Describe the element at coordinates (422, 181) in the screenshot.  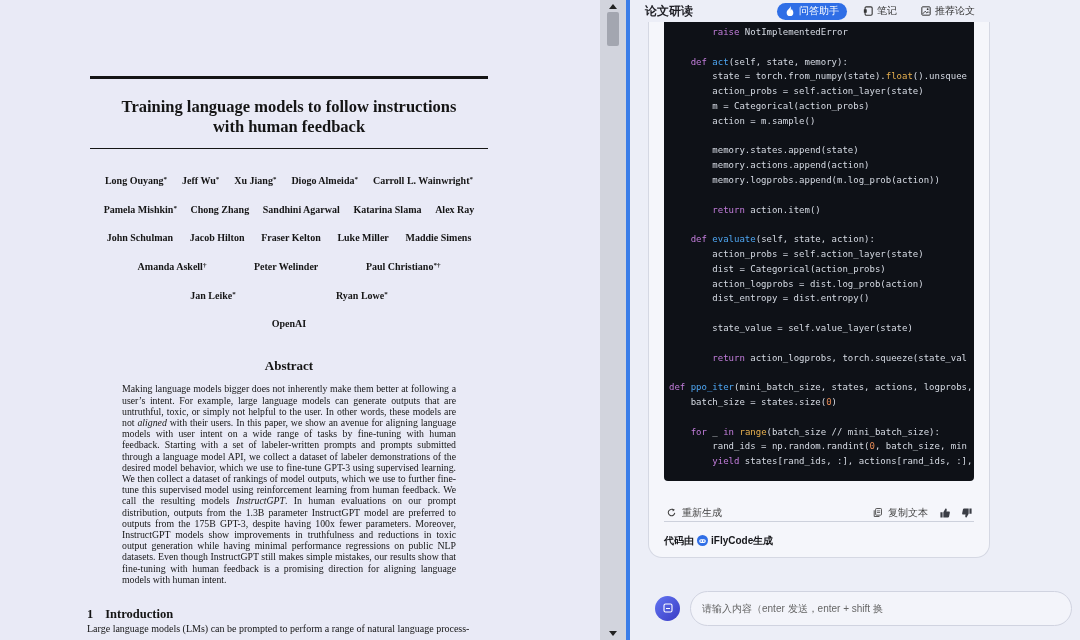
I see `author-name: Carroll L. Wainwright$^{*}$` at that location.